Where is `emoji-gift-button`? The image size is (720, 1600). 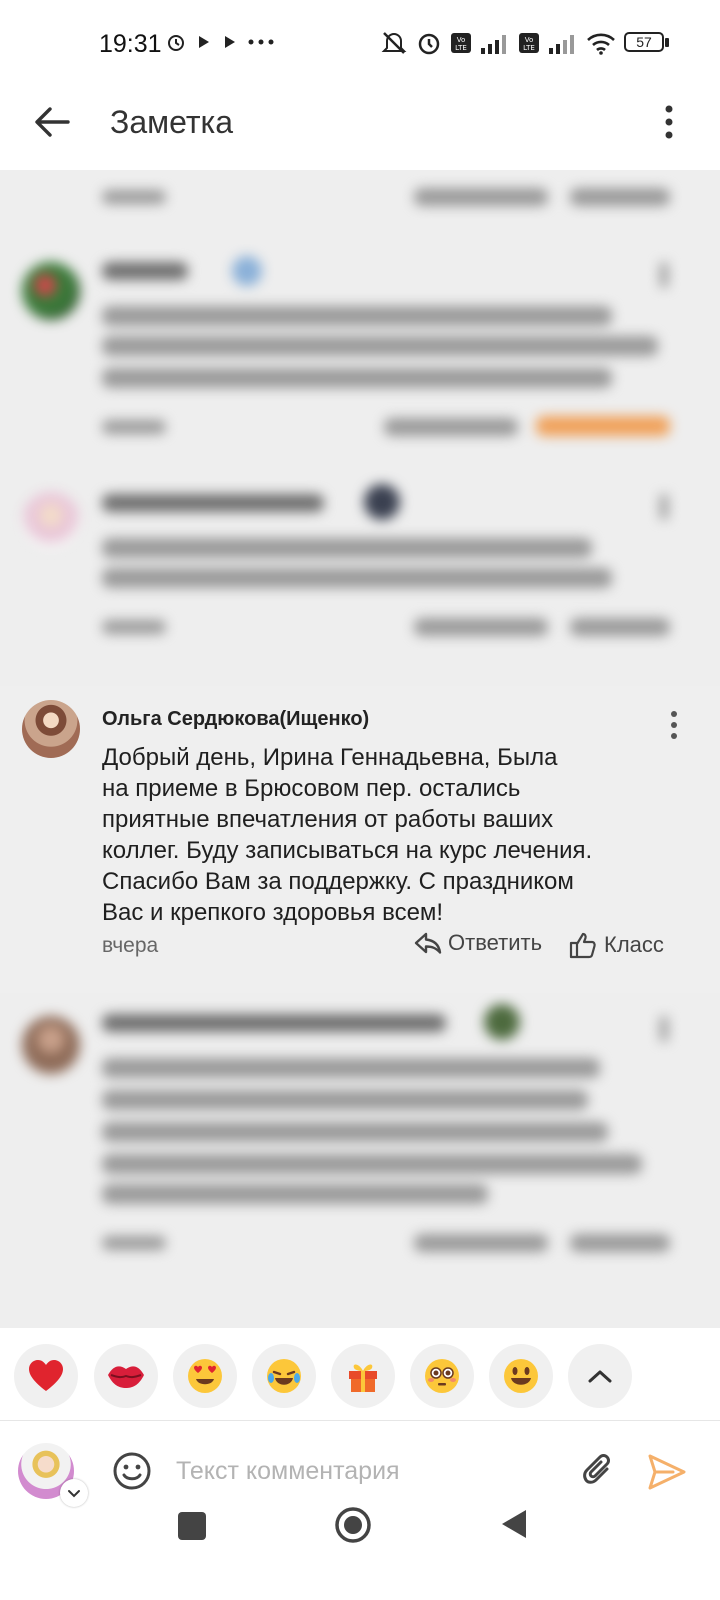 emoji-gift-button is located at coordinates (363, 1376).